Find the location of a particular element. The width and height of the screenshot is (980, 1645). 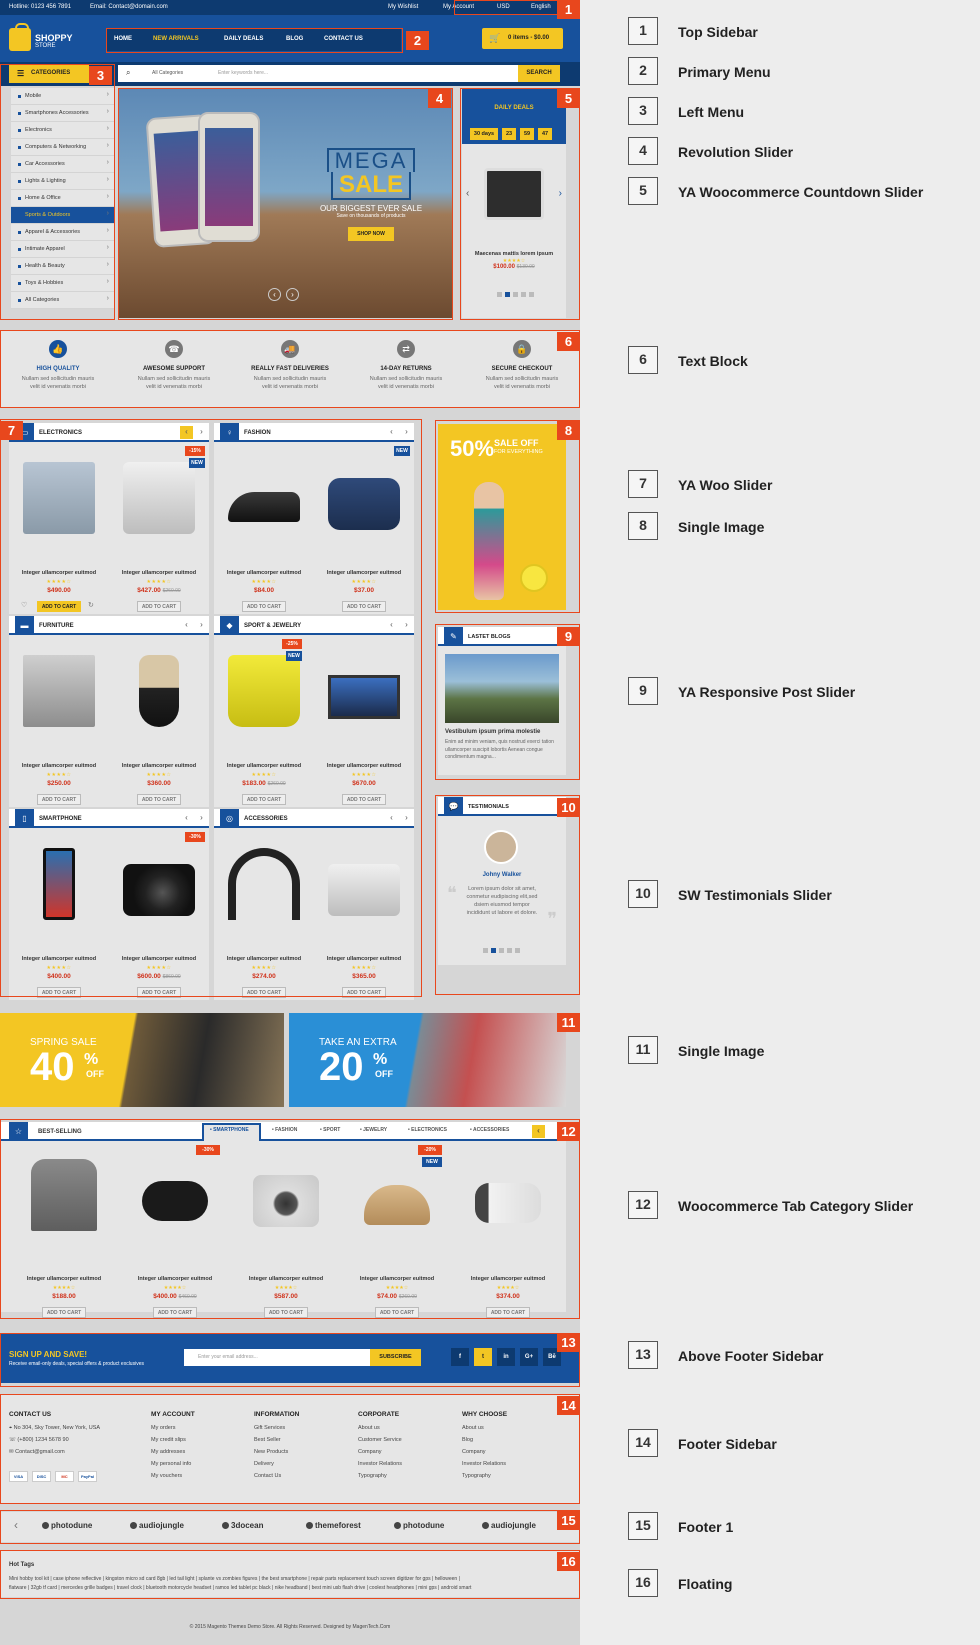

wishlist-link: My Wishlist is located at coordinates (403, 7).